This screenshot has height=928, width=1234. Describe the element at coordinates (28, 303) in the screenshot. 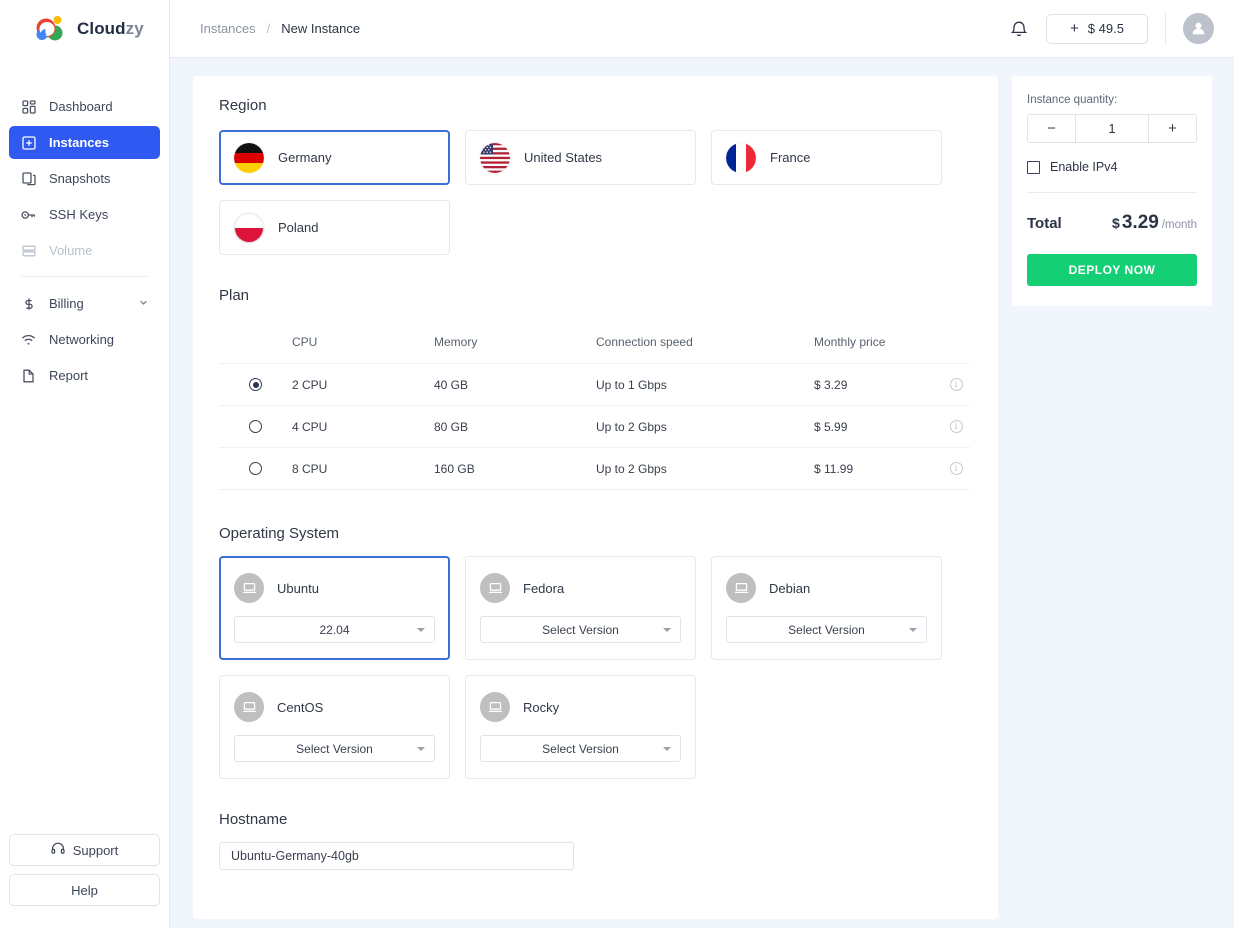

I see `billing-dollar-icon` at that location.